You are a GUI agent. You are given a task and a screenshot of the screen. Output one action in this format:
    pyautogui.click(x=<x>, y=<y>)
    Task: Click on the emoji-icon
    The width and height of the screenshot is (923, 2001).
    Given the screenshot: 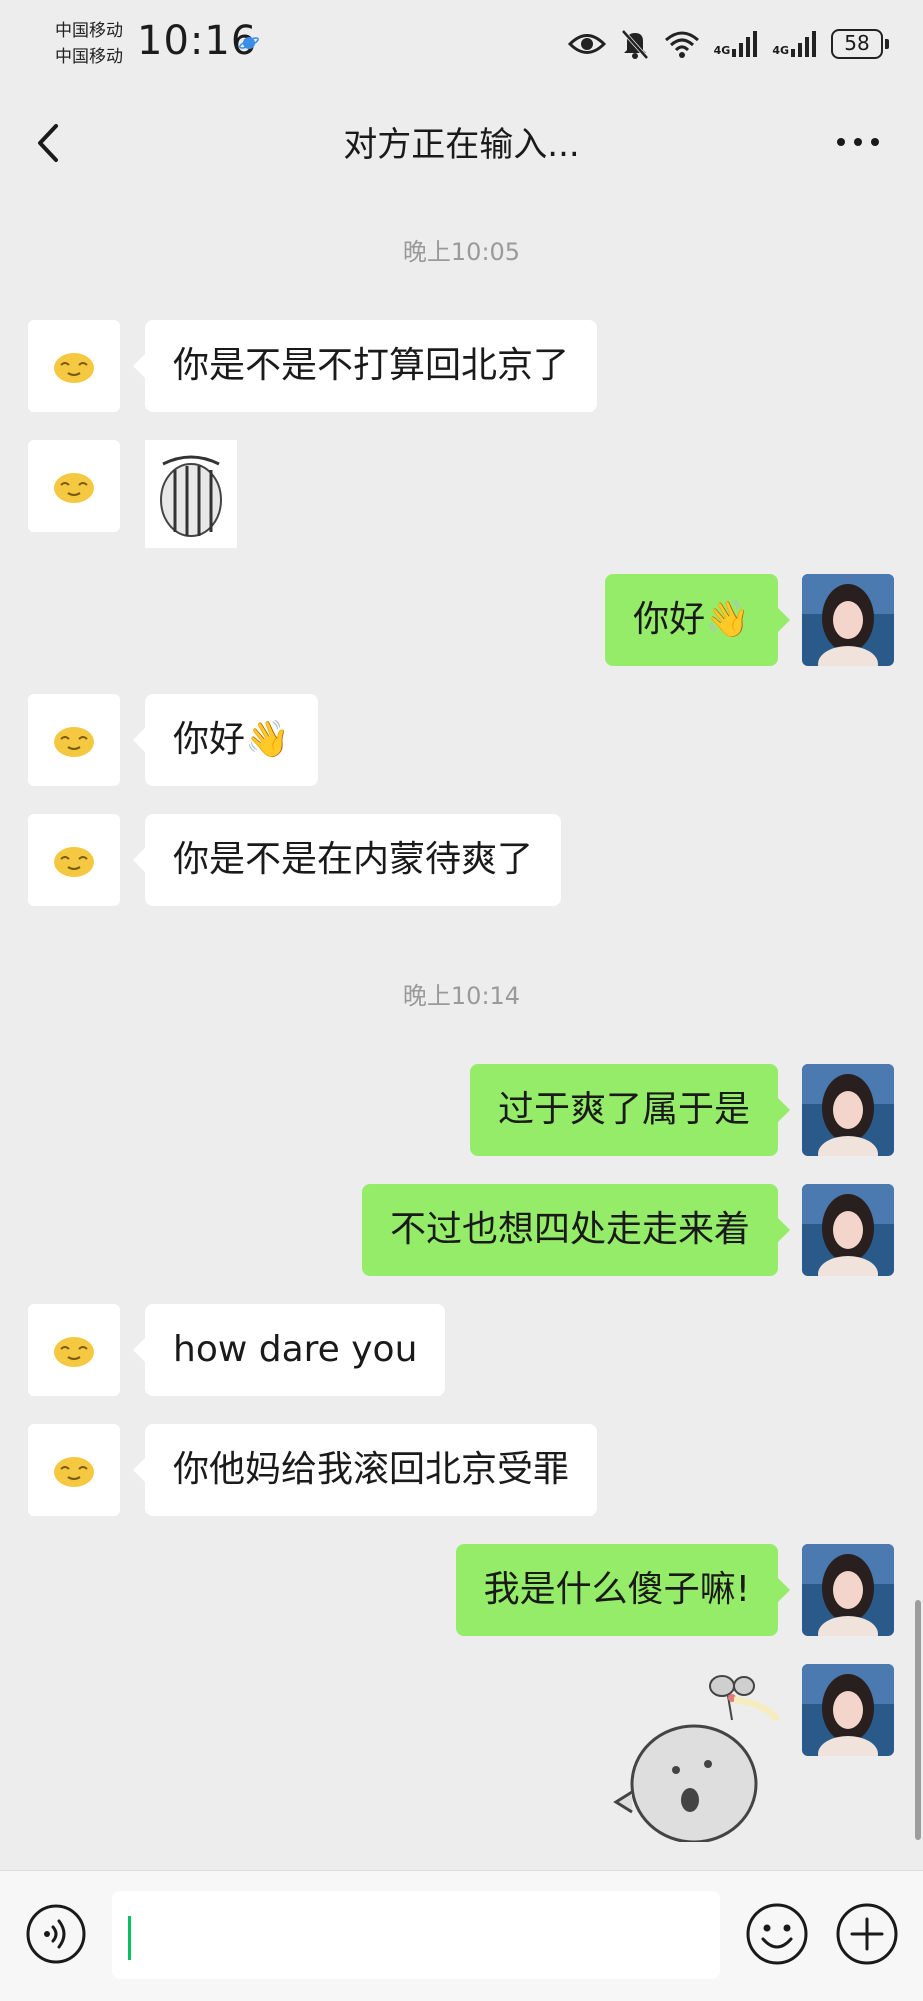 What is the action you would take?
    pyautogui.click(x=777, y=1934)
    